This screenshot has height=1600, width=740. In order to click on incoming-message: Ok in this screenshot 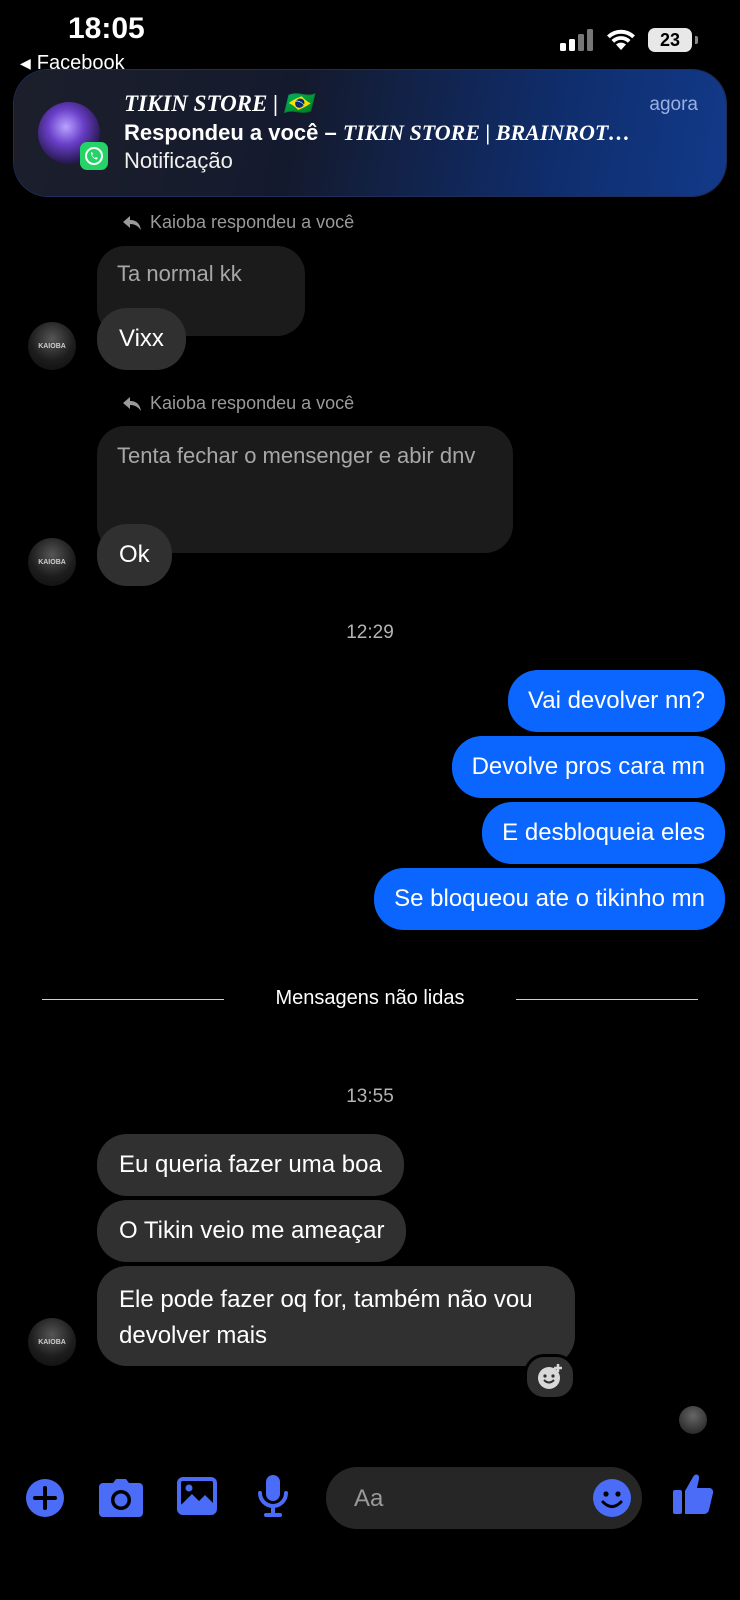, I will do `click(134, 555)`.